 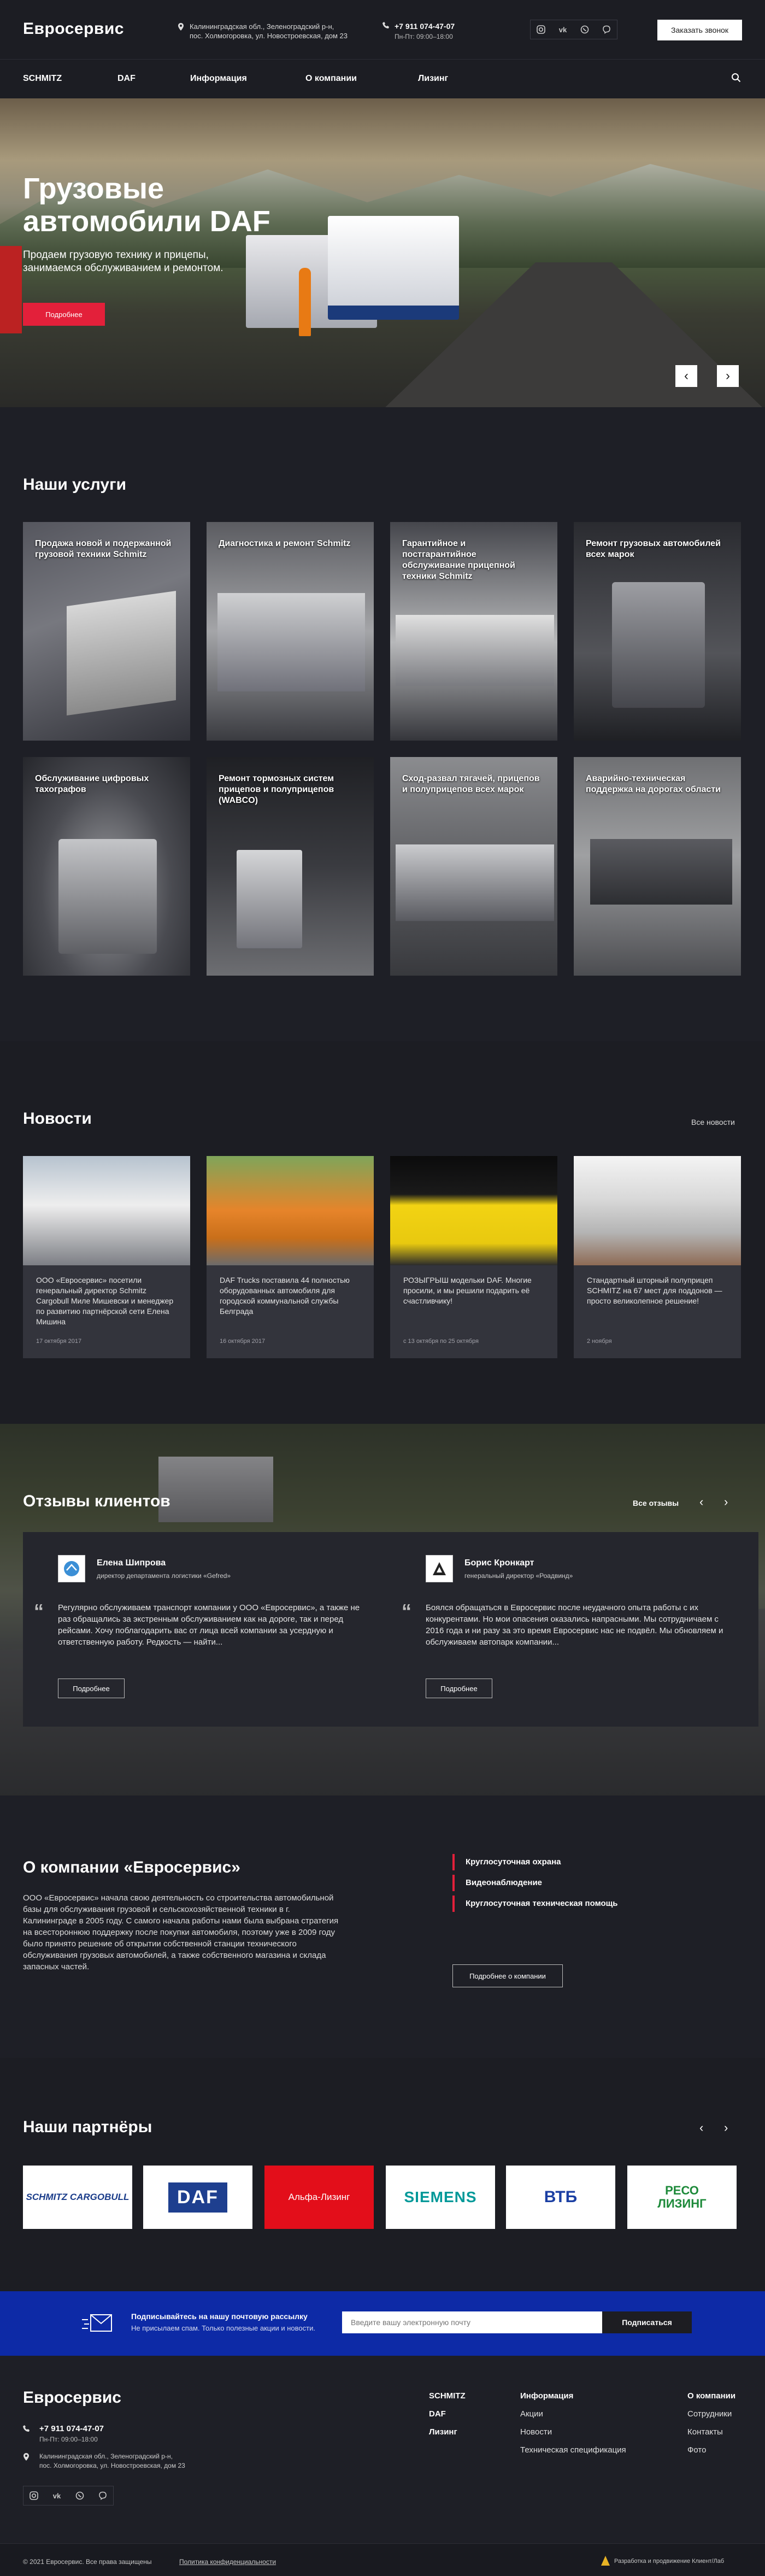 I want to click on partners-title: Наши партнёры, so click(x=87, y=2127).